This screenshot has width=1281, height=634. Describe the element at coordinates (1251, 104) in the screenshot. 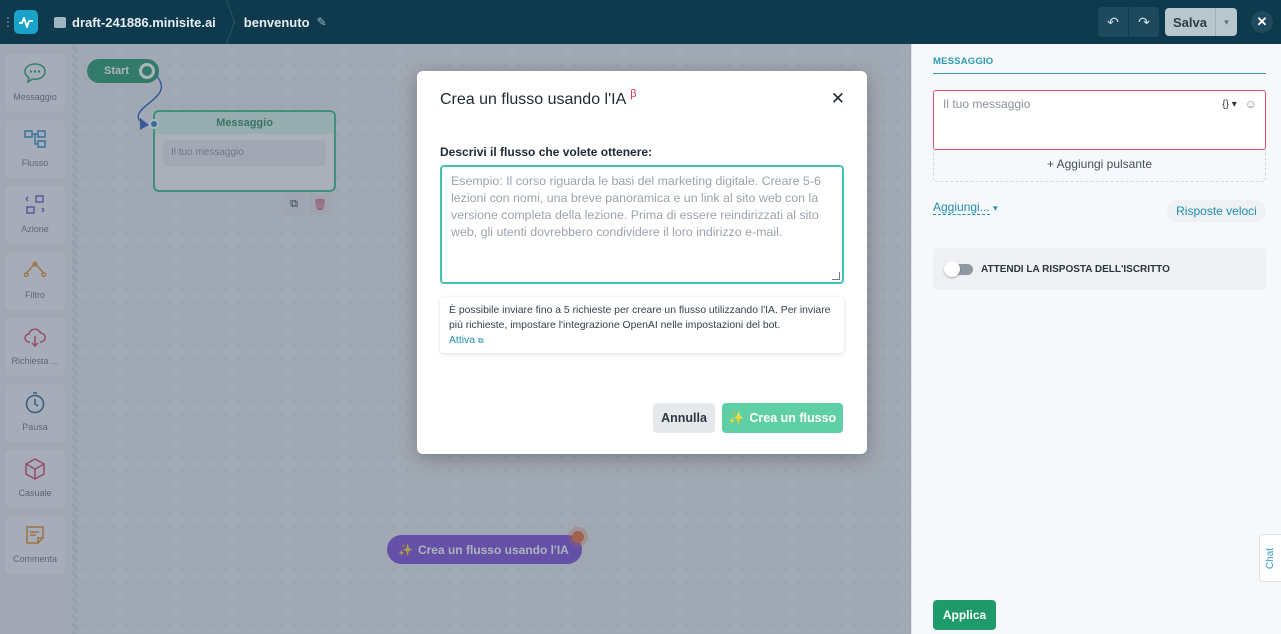

I see `emoji-icon: ☺` at that location.